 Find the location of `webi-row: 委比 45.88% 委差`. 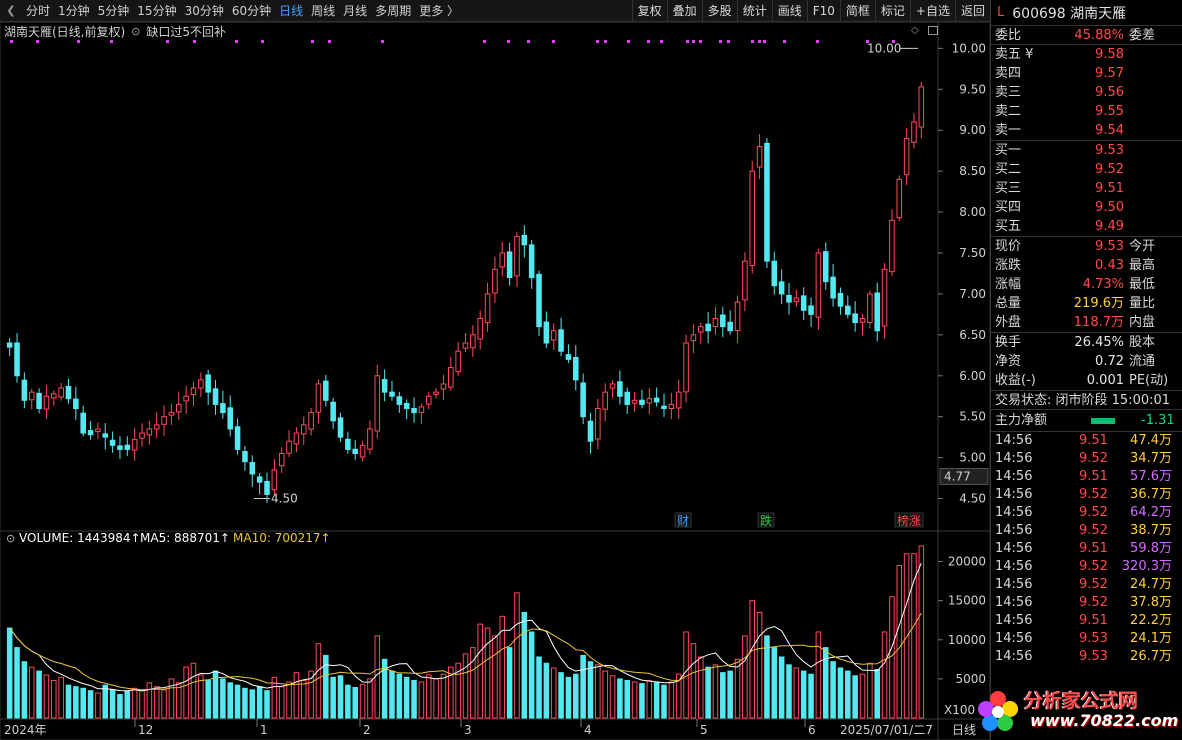

webi-row: 委比 45.88% 委差 is located at coordinates (1086, 35).